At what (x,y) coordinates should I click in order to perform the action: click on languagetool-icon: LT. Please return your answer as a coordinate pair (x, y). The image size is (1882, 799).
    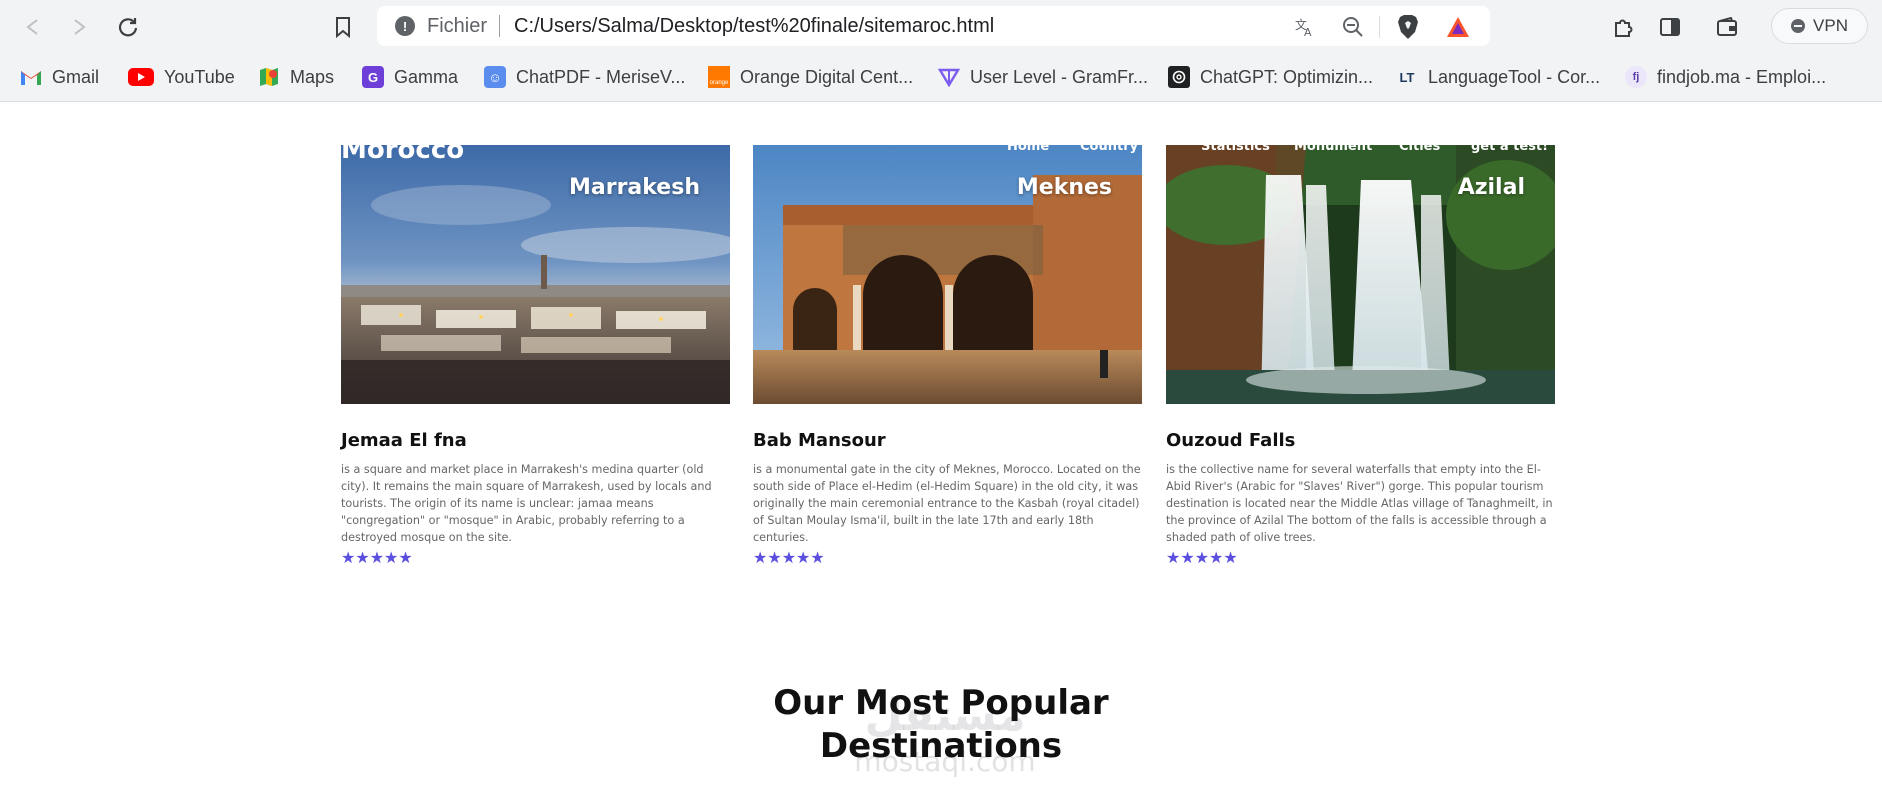
    Looking at the image, I should click on (1407, 77).